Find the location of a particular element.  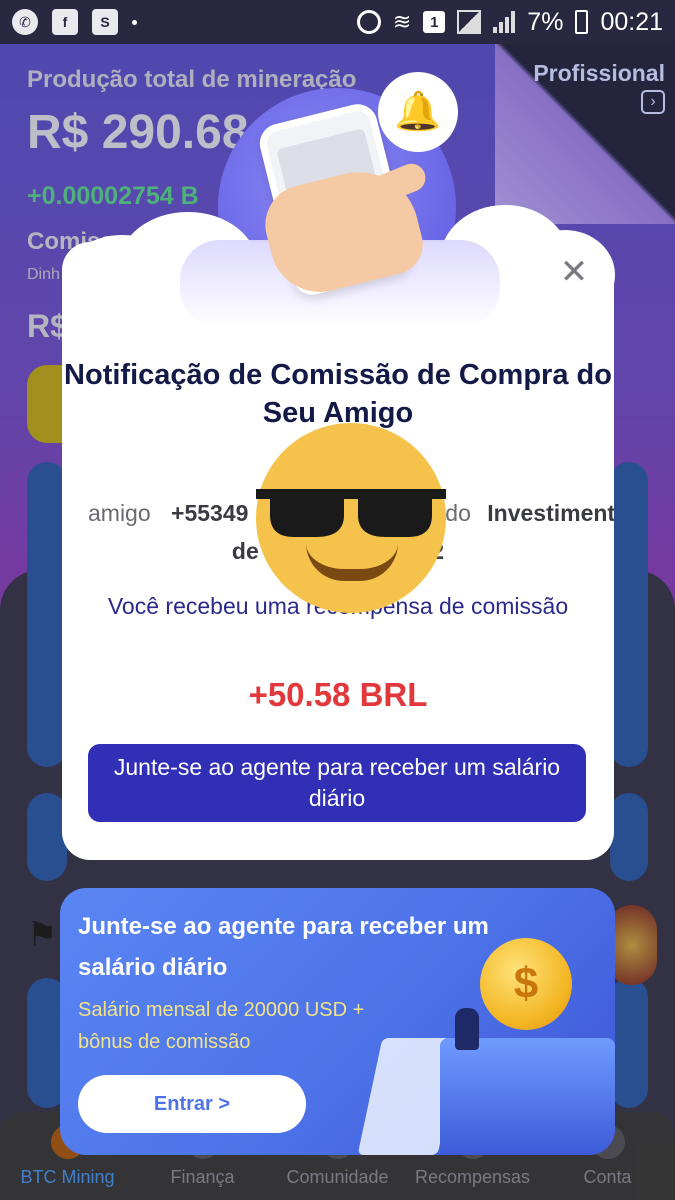

friend-product: Investiment is located at coordinates (550, 513).